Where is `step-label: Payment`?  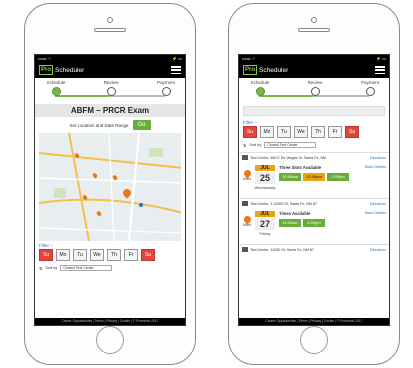
step-label: Payment is located at coordinates (370, 82).